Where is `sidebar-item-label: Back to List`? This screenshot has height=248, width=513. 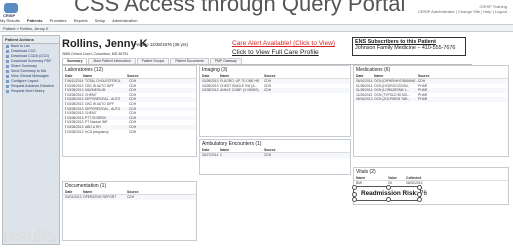 sidebar-item-label: Back to List is located at coordinates (20, 46).